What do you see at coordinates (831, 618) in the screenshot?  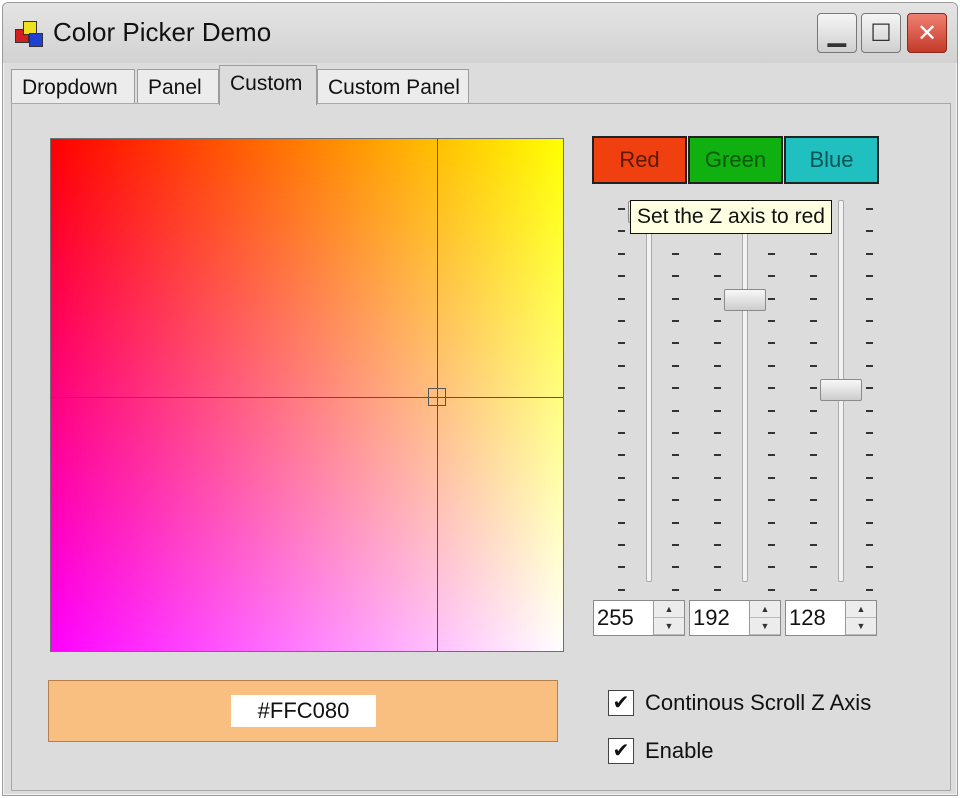 I see `blue-value-spinner: 128 ▲ ▼` at bounding box center [831, 618].